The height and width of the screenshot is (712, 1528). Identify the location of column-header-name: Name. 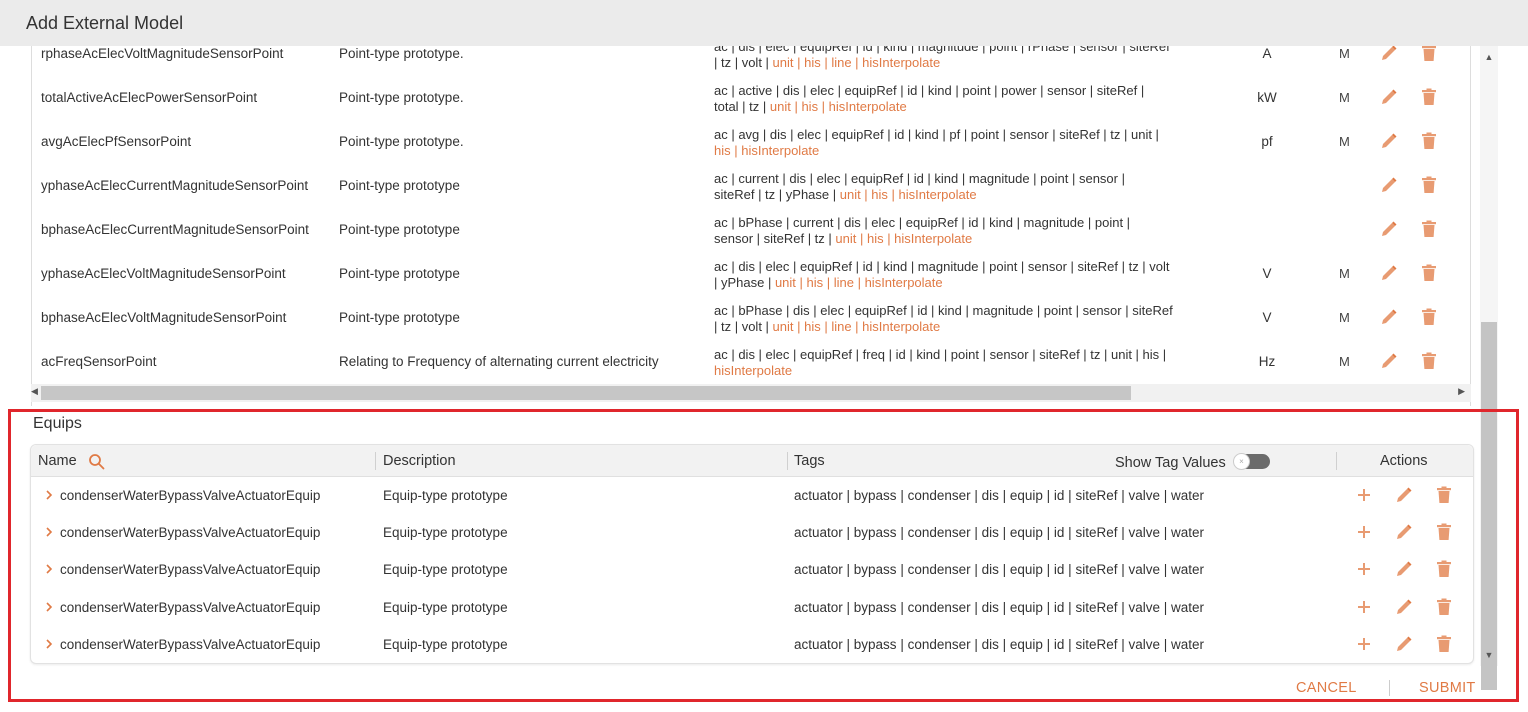
(57, 461).